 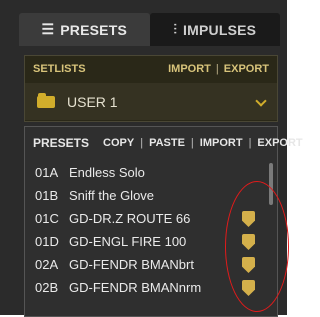 I want to click on preset-id: 01C, so click(x=47, y=218).